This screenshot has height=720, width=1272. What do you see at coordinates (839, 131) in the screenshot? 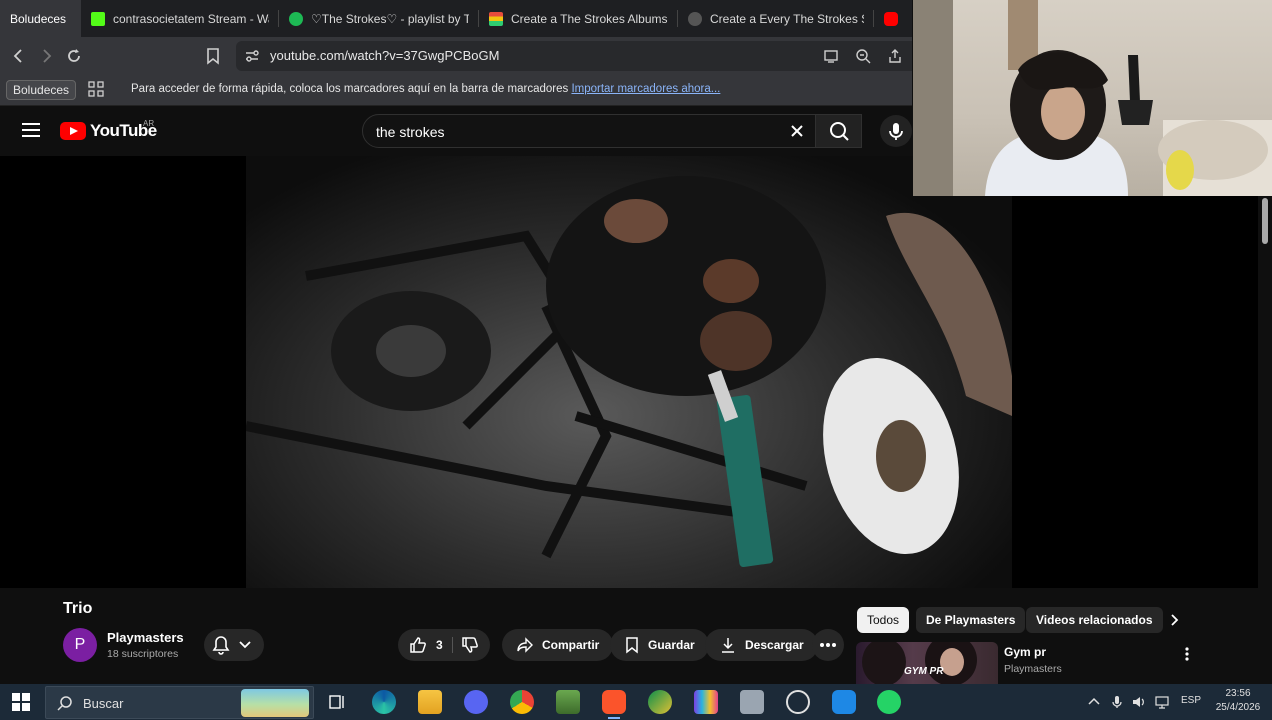
I see `search-button` at bounding box center [839, 131].